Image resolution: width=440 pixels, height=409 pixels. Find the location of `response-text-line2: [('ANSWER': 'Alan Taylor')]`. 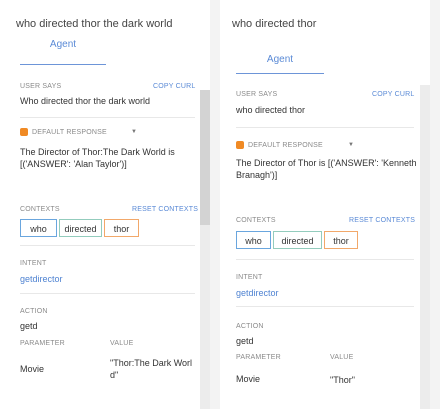

response-text-line2: [('ANSWER': 'Alan Taylor')] is located at coordinates (73, 164).